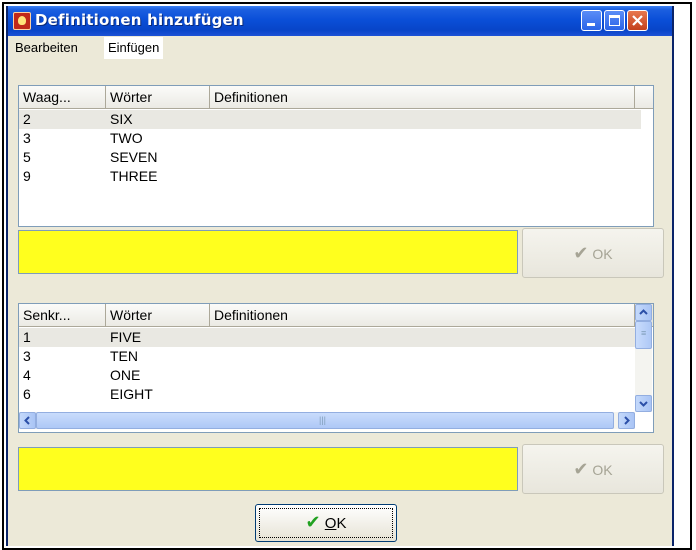 The height and width of the screenshot is (550, 696). Describe the element at coordinates (644, 97) in the screenshot. I see `column-header-filler` at that location.